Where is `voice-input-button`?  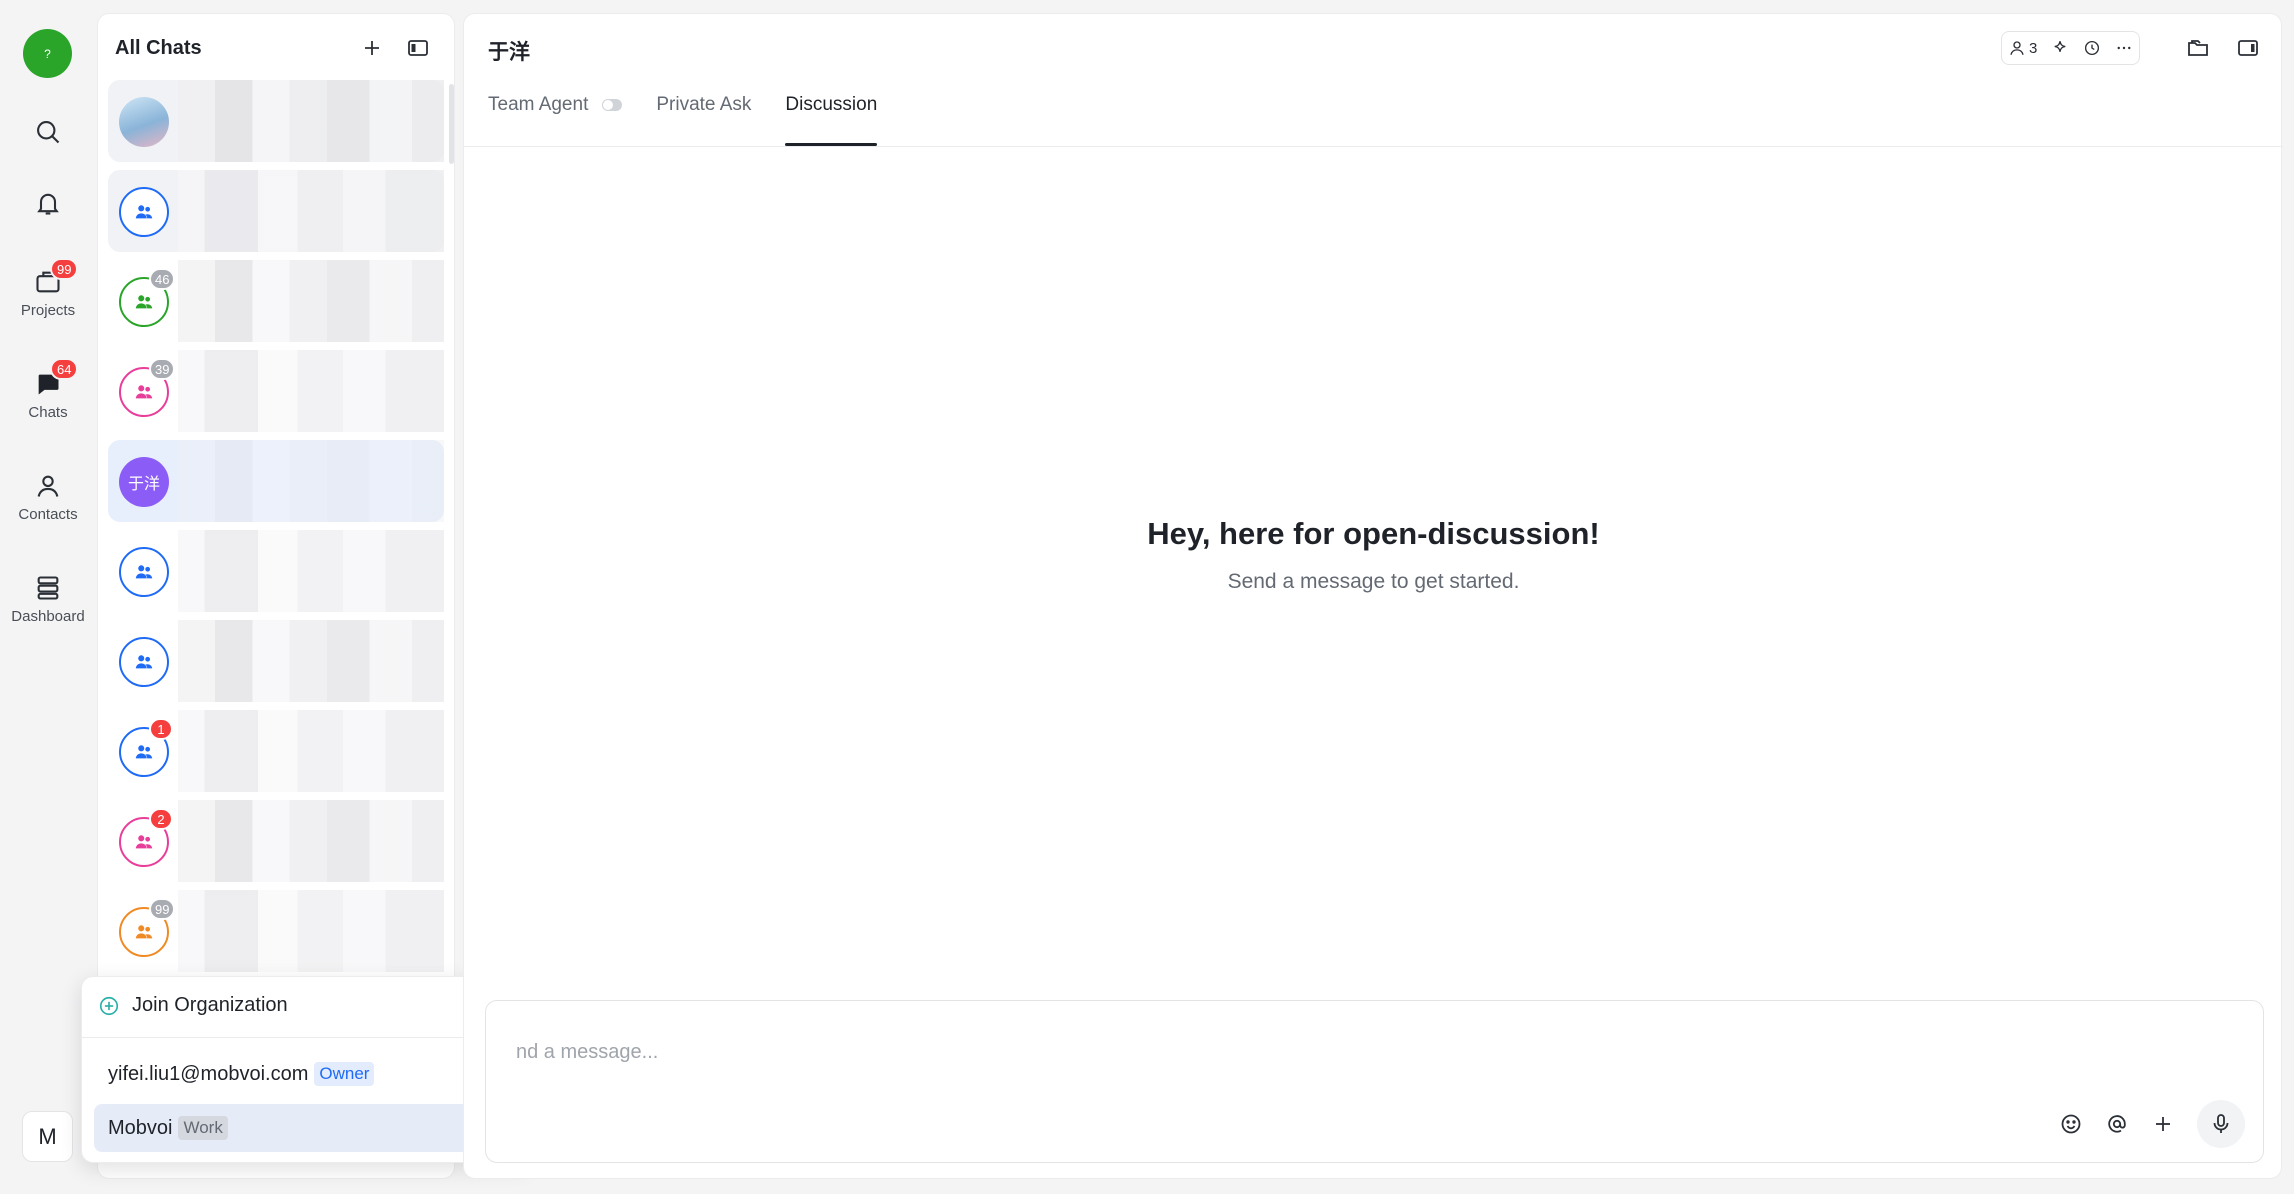
voice-input-button is located at coordinates (2221, 1124).